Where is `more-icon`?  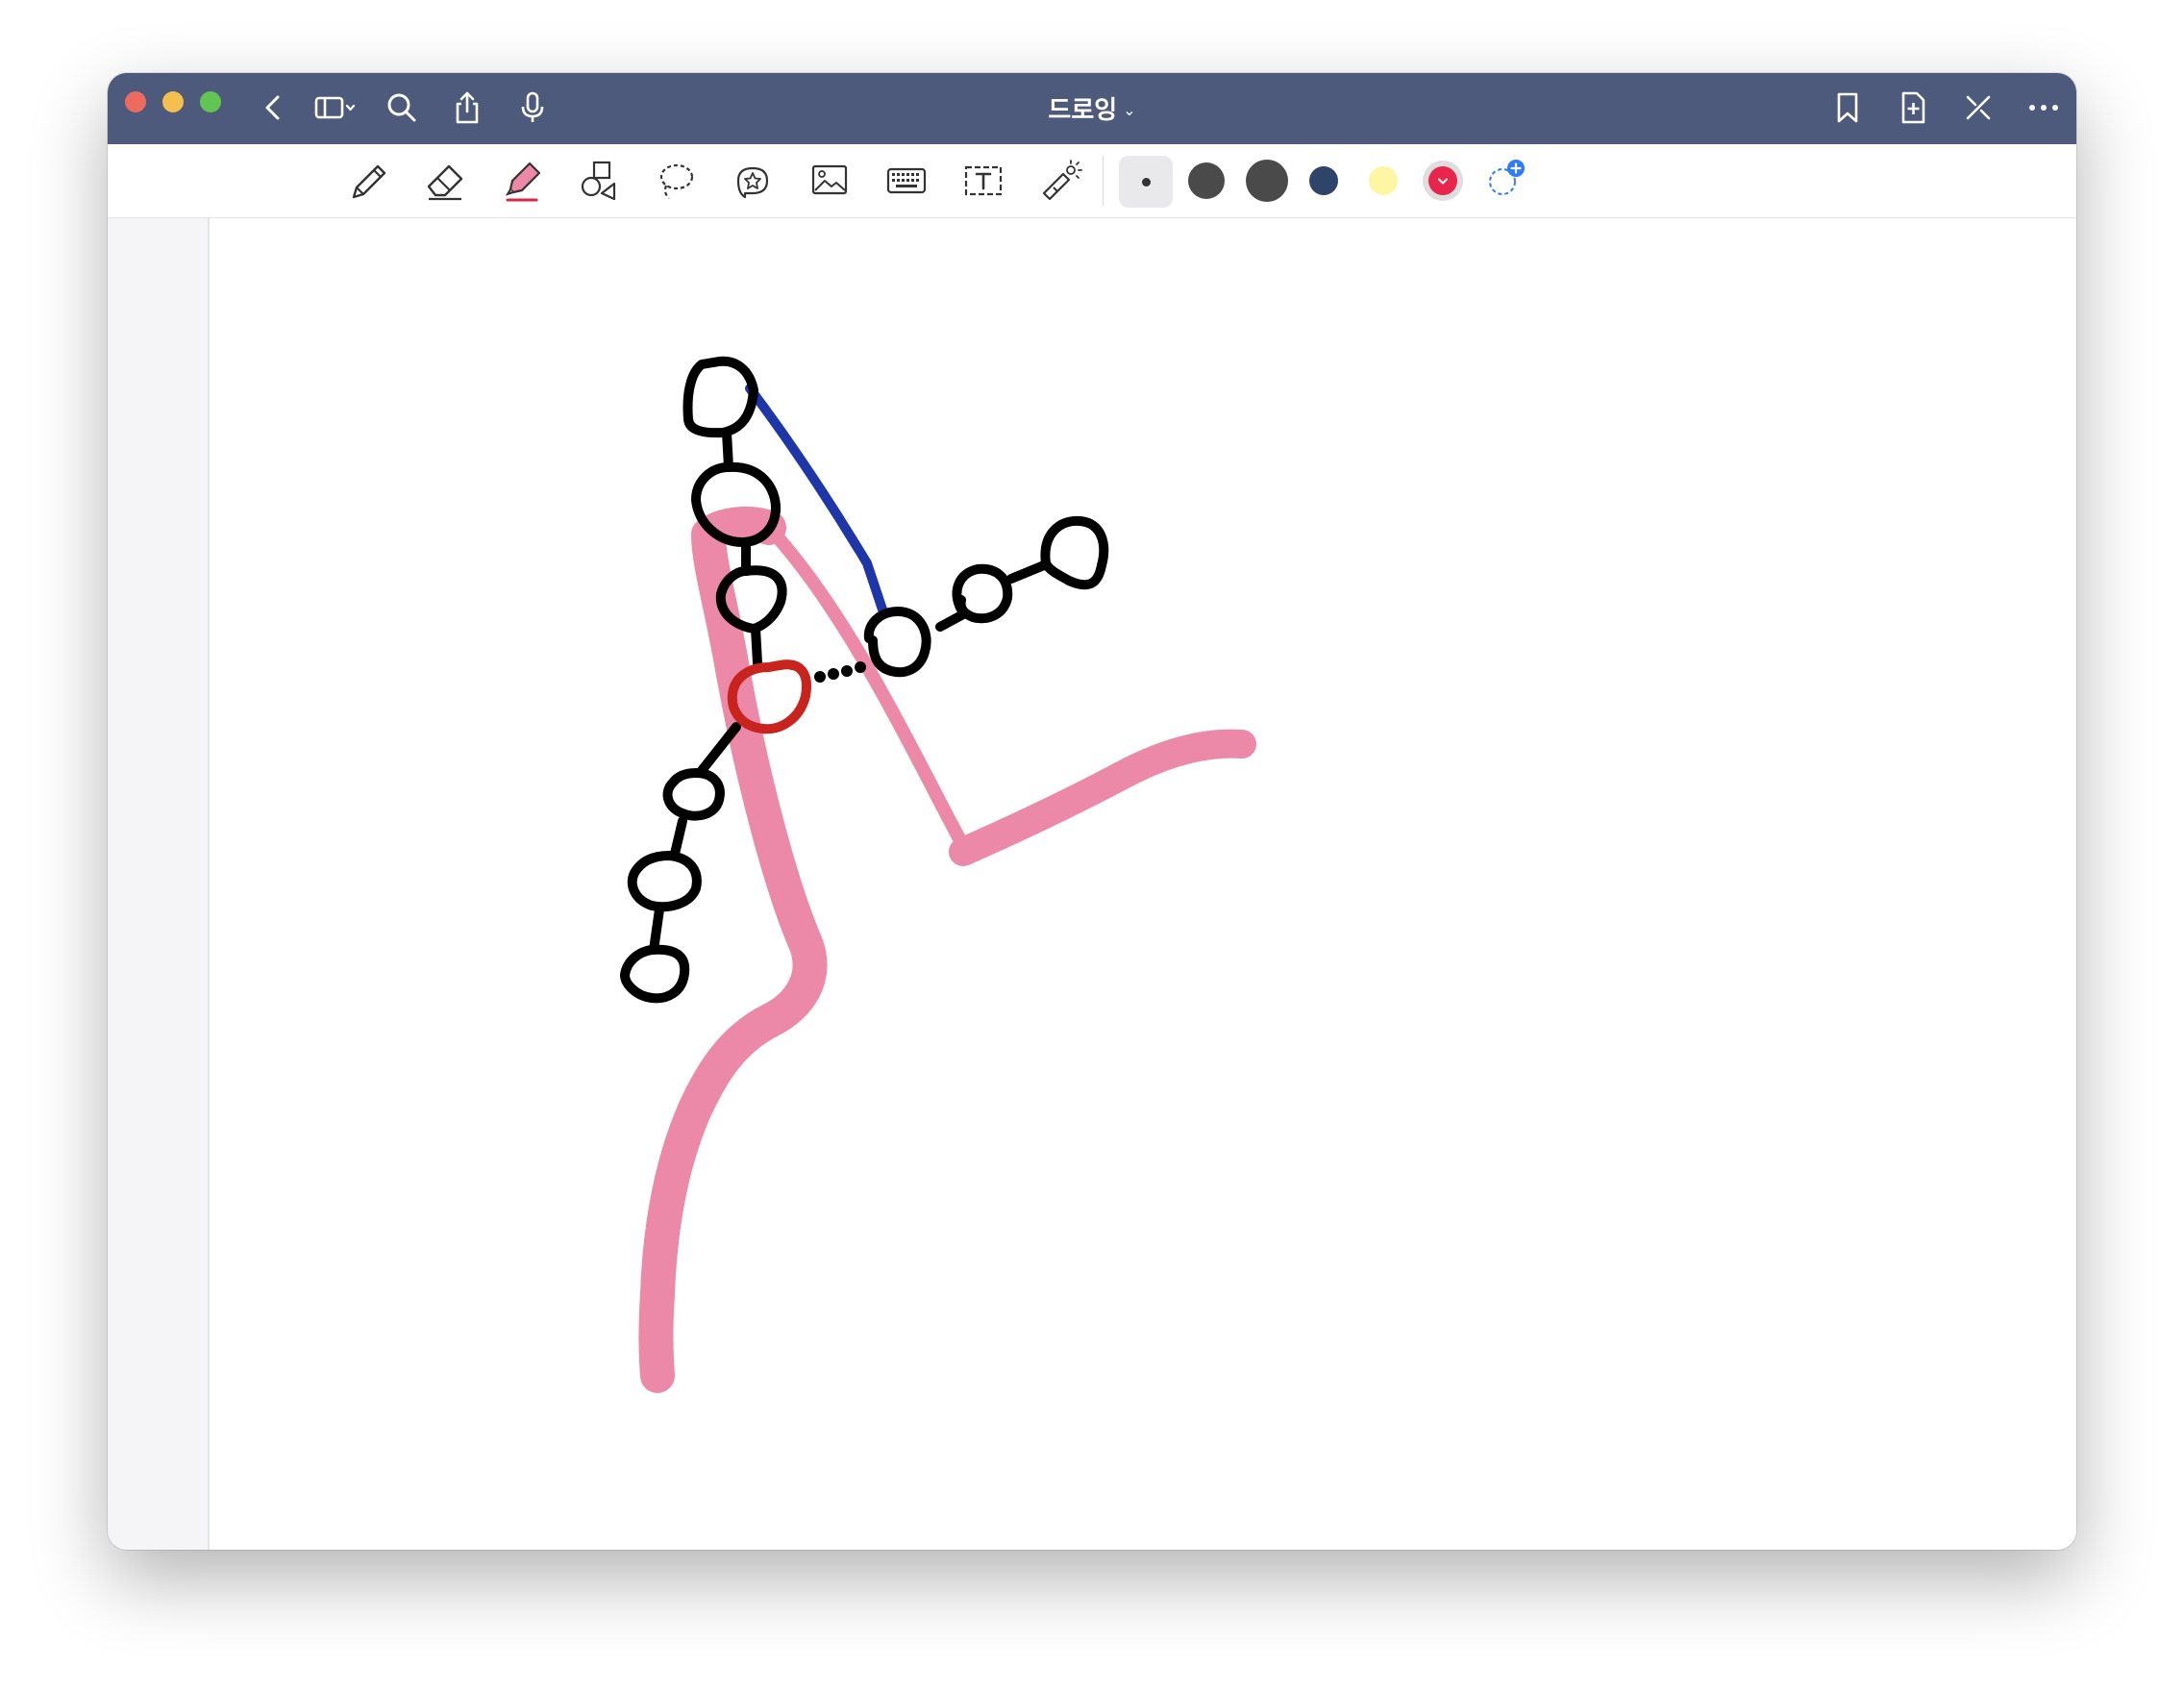
more-icon is located at coordinates (2044, 107).